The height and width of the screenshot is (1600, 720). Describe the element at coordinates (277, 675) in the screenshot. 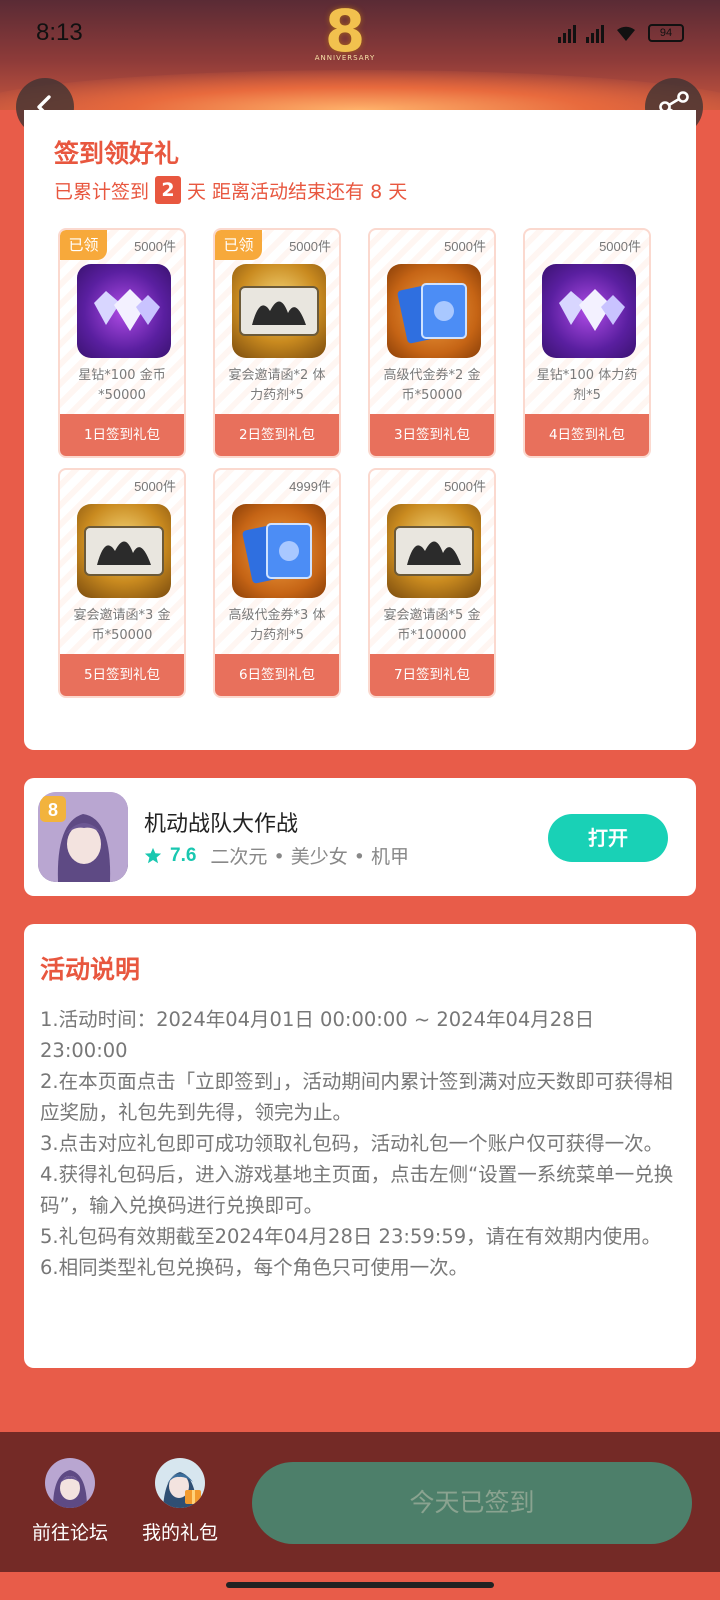

I see `gift-day-label: 6日签到礼包` at that location.